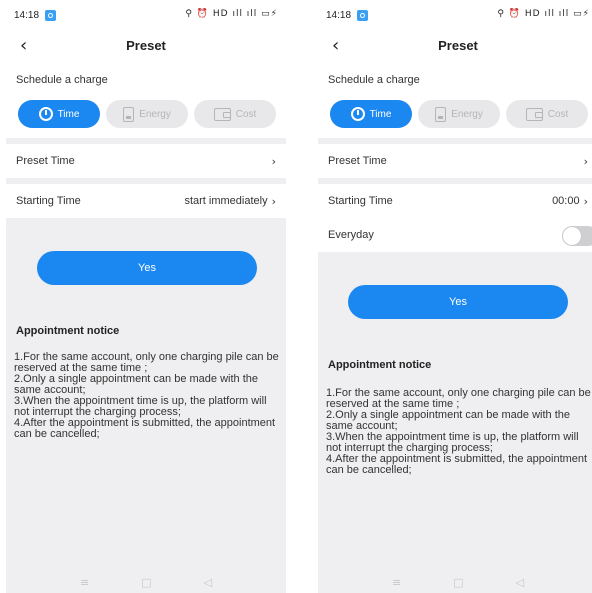  Describe the element at coordinates (226, 201) in the screenshot. I see `starting-time-value: start immediately` at that location.